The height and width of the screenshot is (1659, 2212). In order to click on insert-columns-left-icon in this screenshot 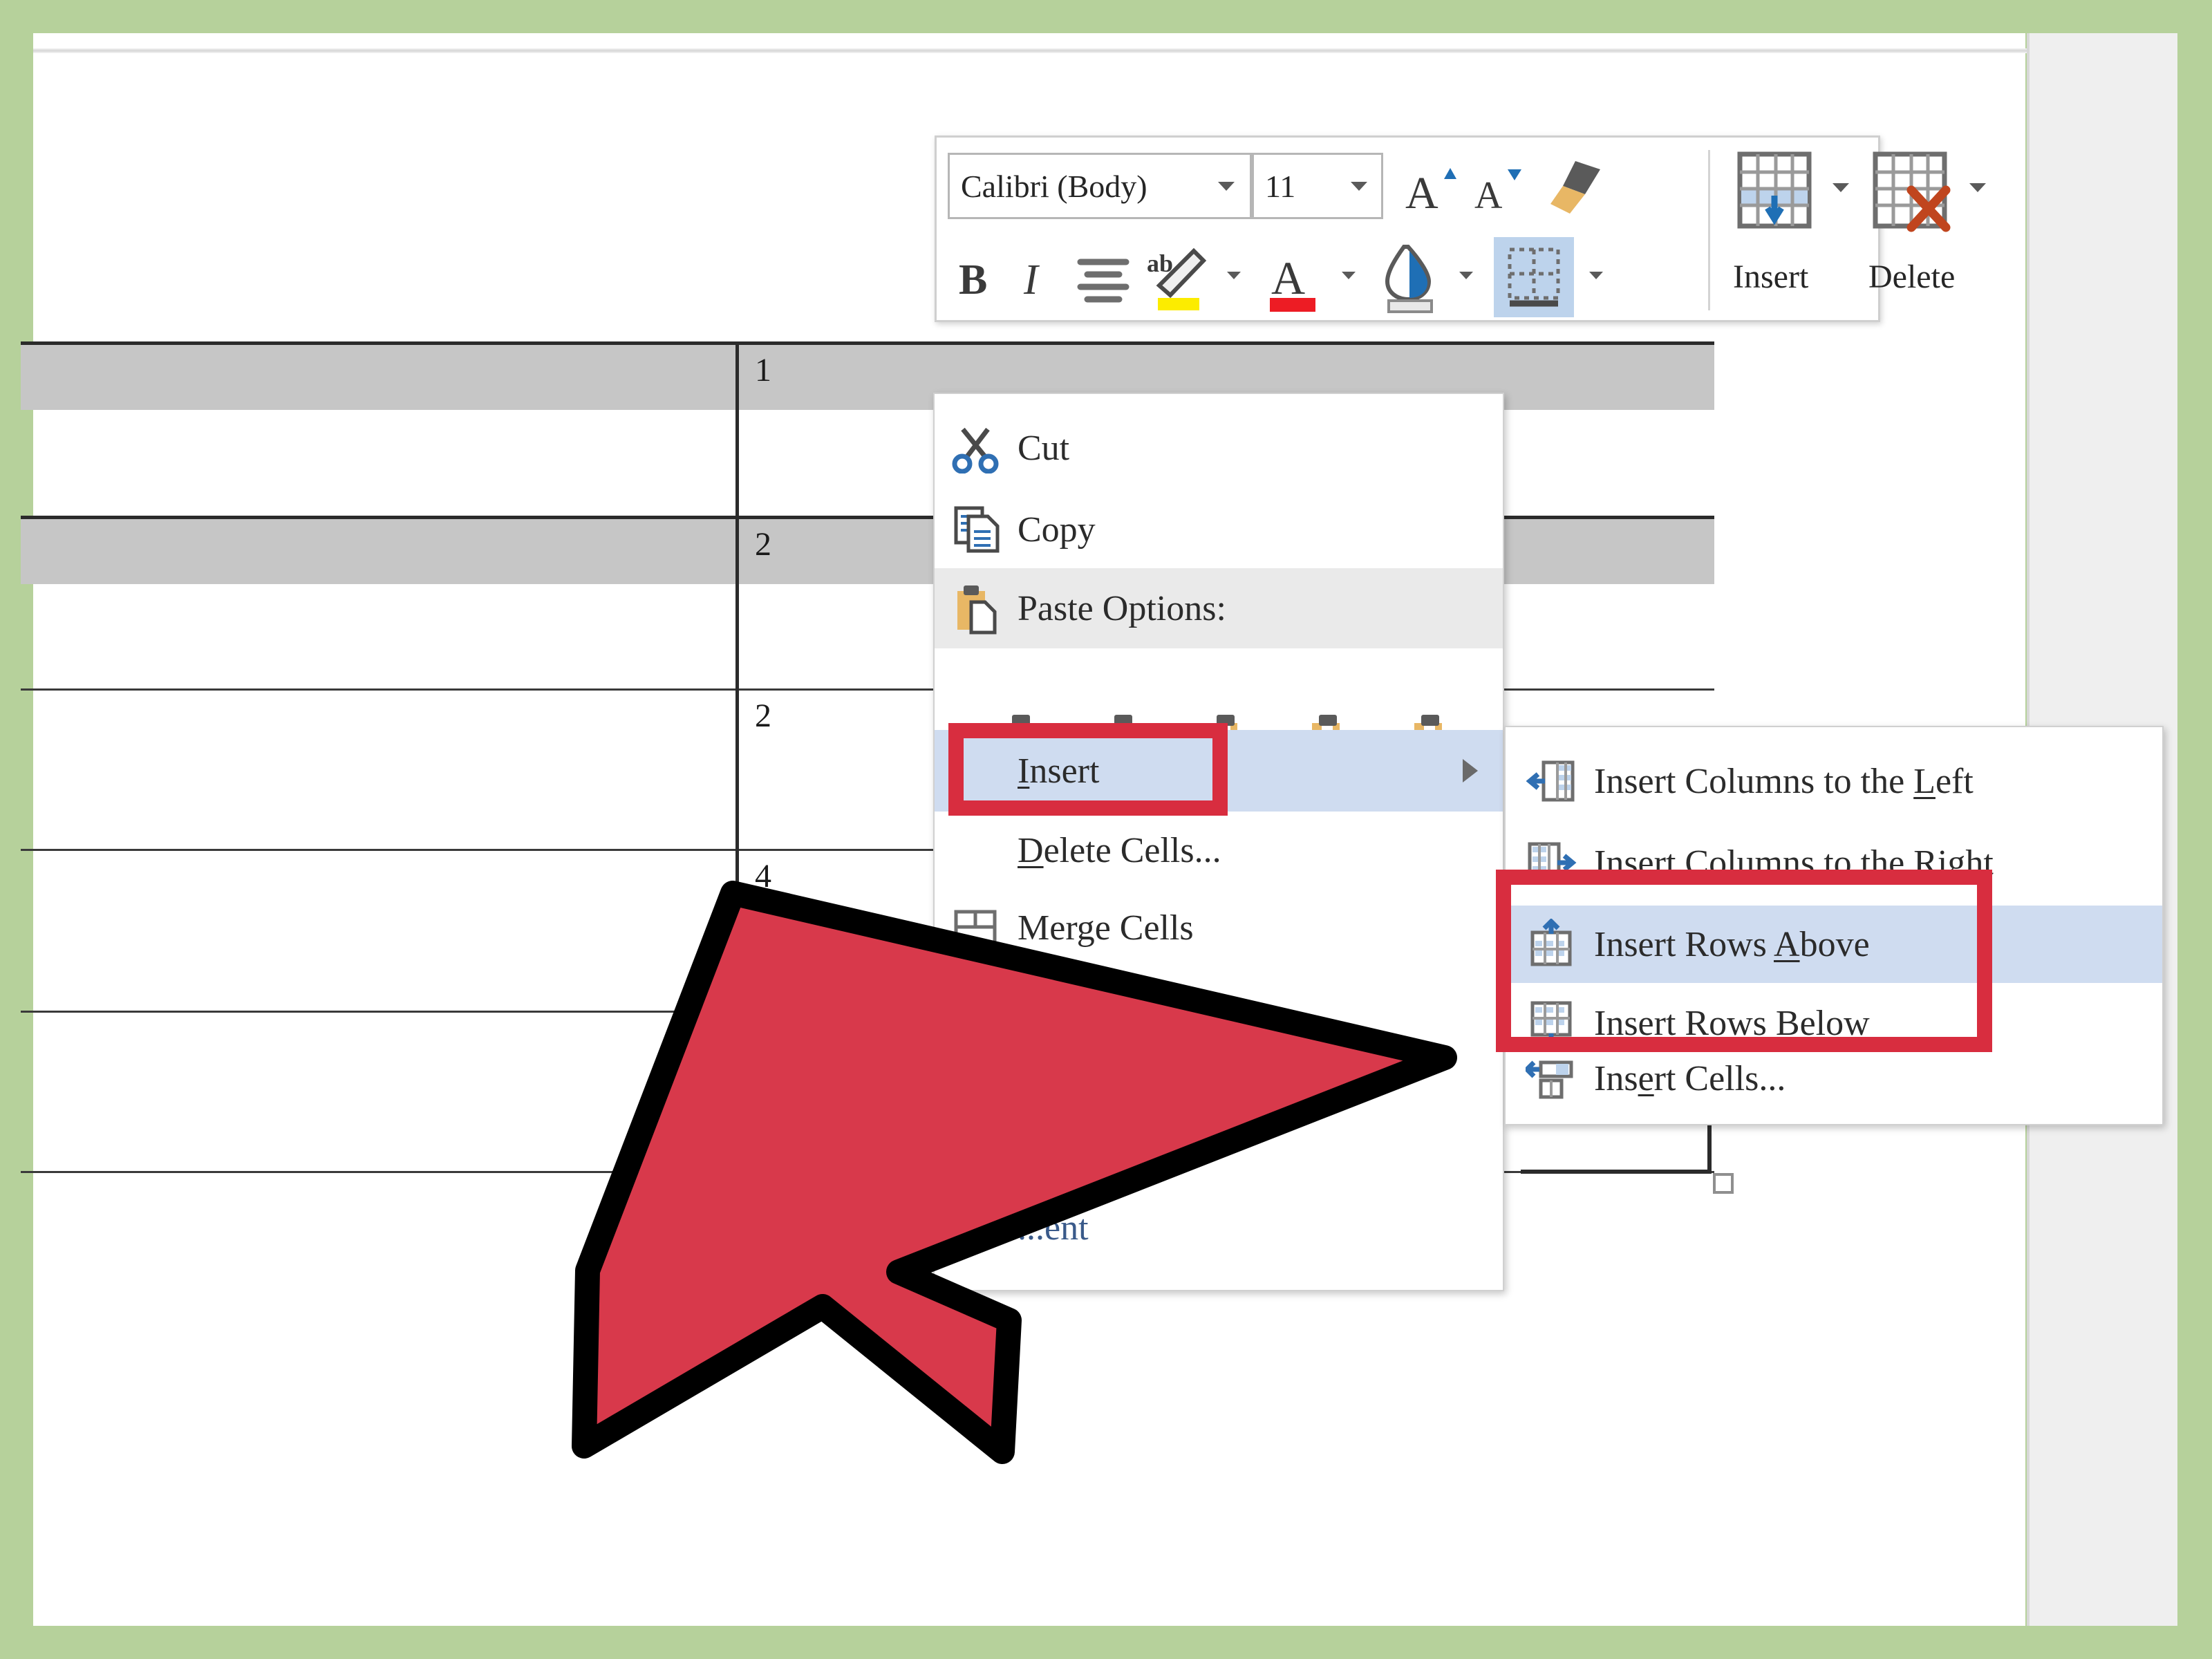, I will do `click(1551, 781)`.